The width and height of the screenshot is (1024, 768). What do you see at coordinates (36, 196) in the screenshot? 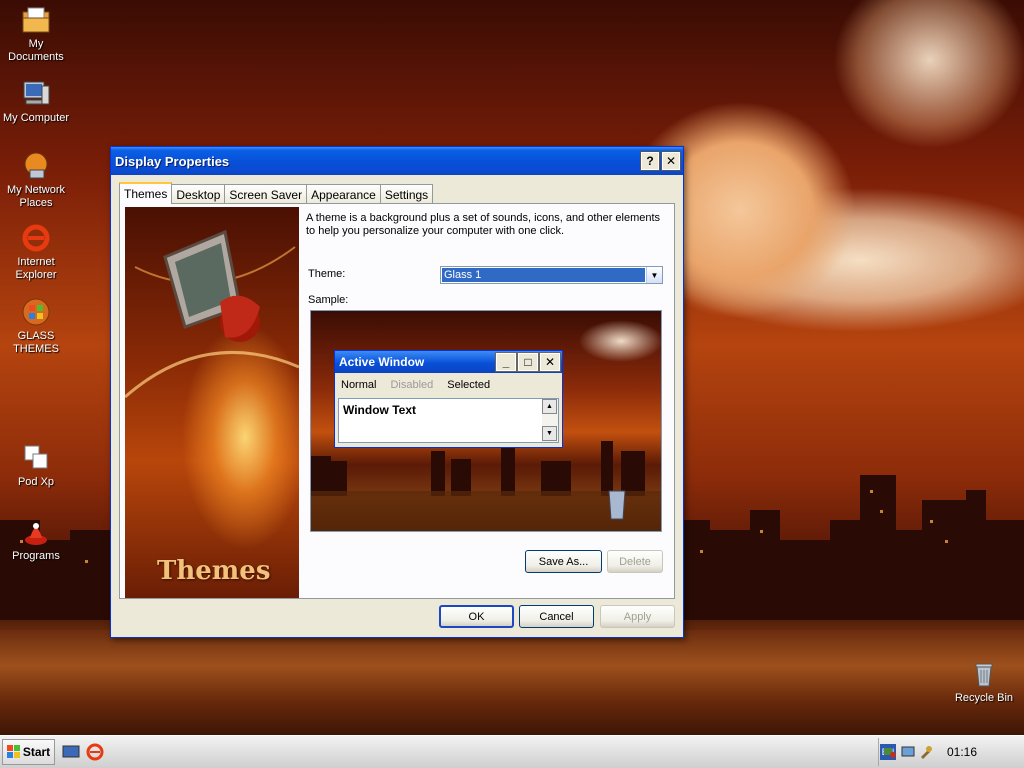
I see `desktop-icon-label: My Network Places` at bounding box center [36, 196].